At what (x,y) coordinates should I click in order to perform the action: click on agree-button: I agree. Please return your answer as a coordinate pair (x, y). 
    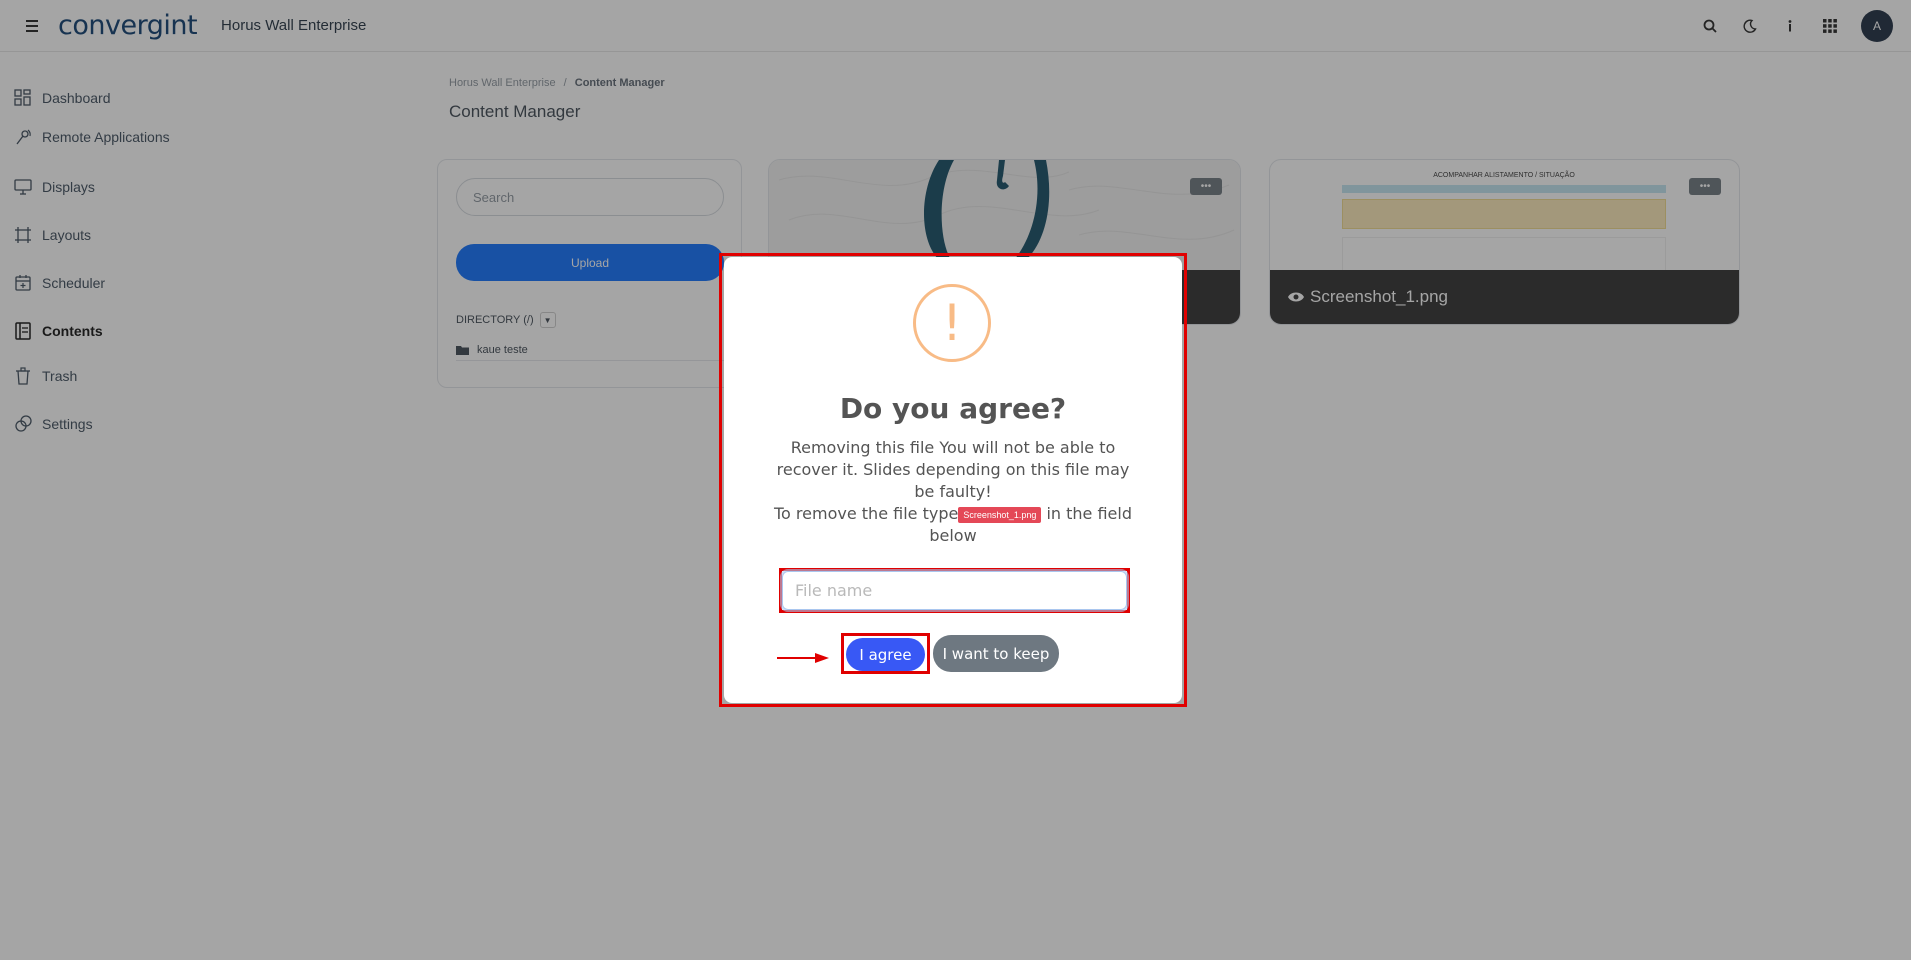
    Looking at the image, I should click on (885, 654).